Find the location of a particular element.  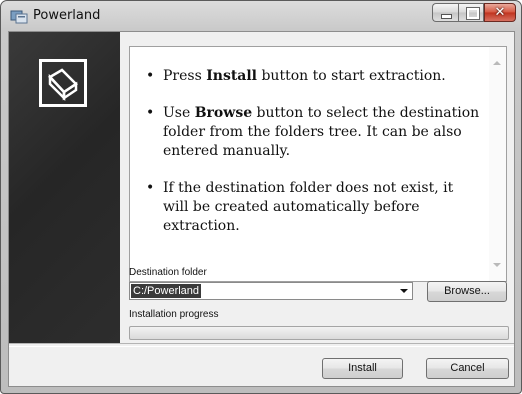

cancel-button: Cancel is located at coordinates (467, 368).